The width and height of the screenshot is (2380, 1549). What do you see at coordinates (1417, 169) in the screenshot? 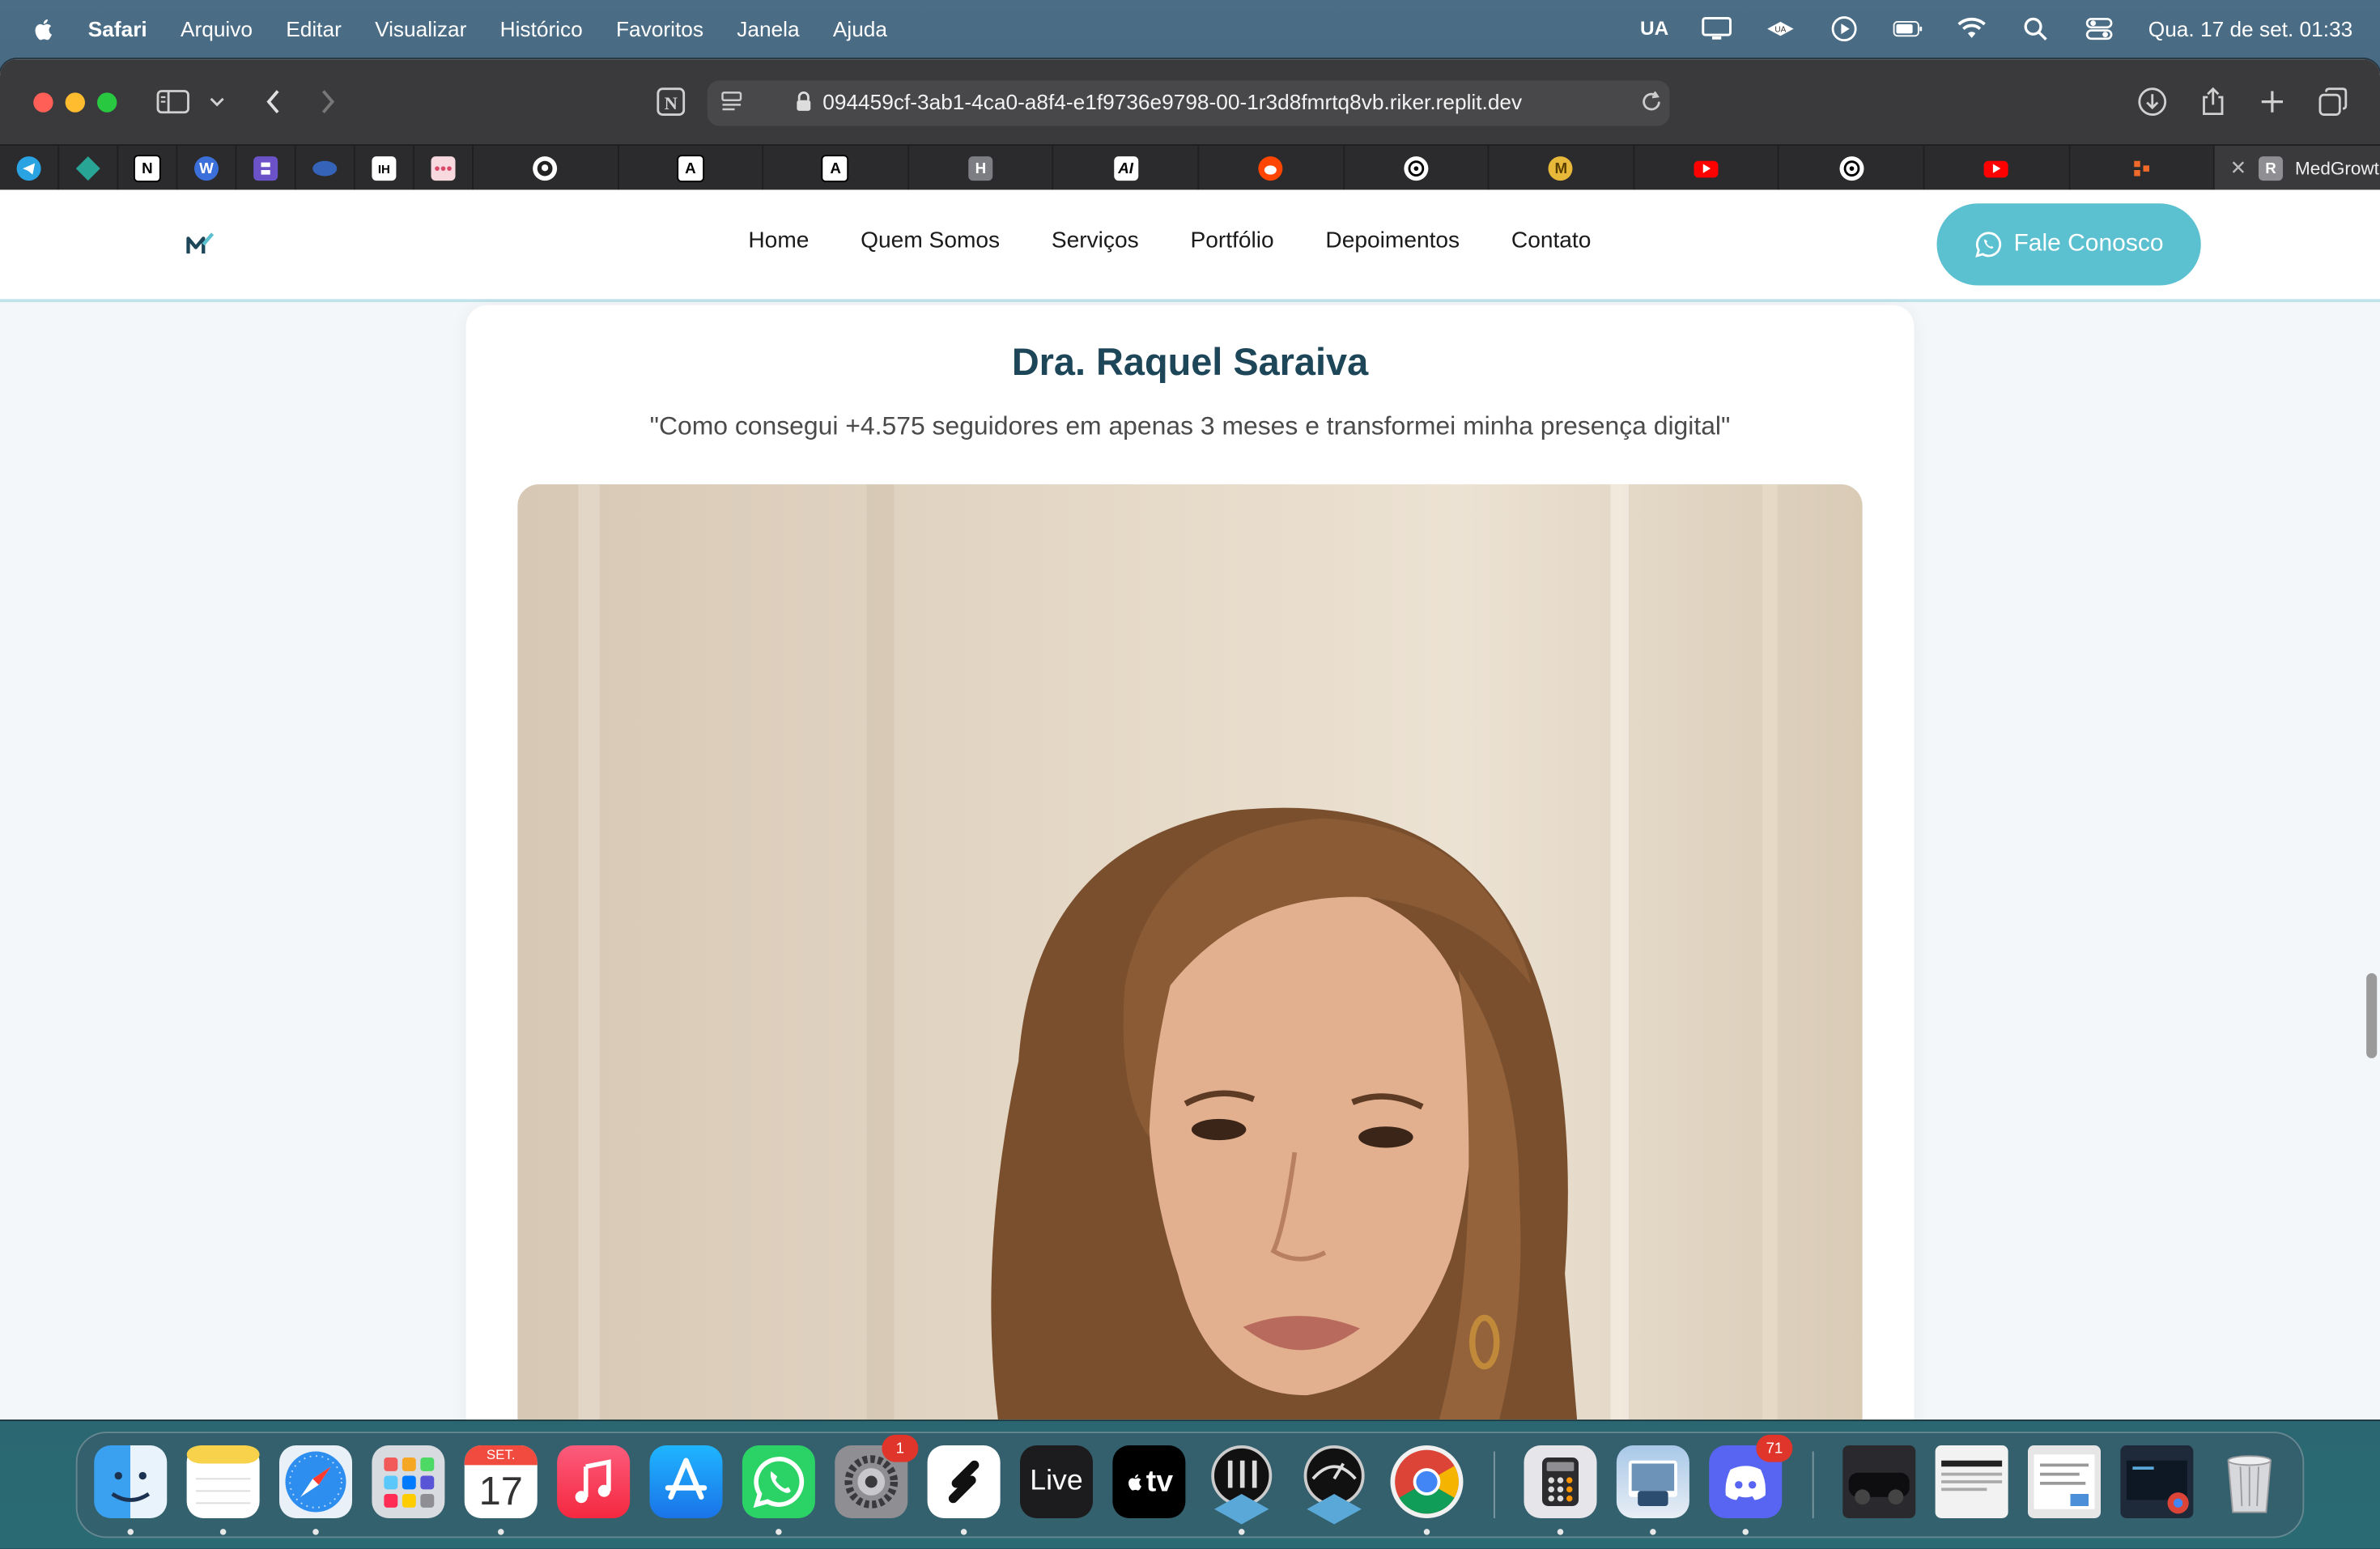
I see `tab-chatgpt-one` at bounding box center [1417, 169].